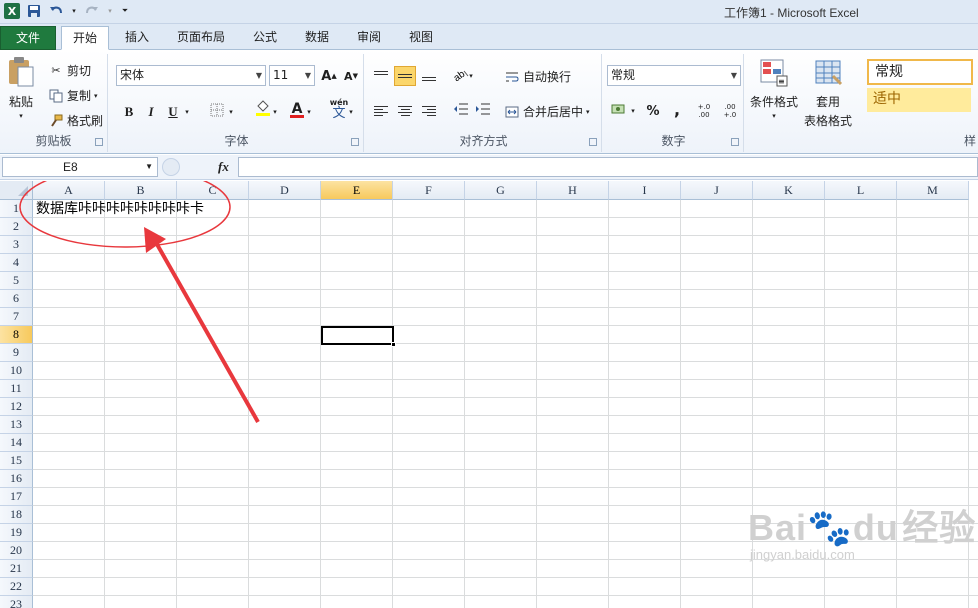 The width and height of the screenshot is (978, 608). I want to click on tab-formulas: 公式, so click(265, 38).